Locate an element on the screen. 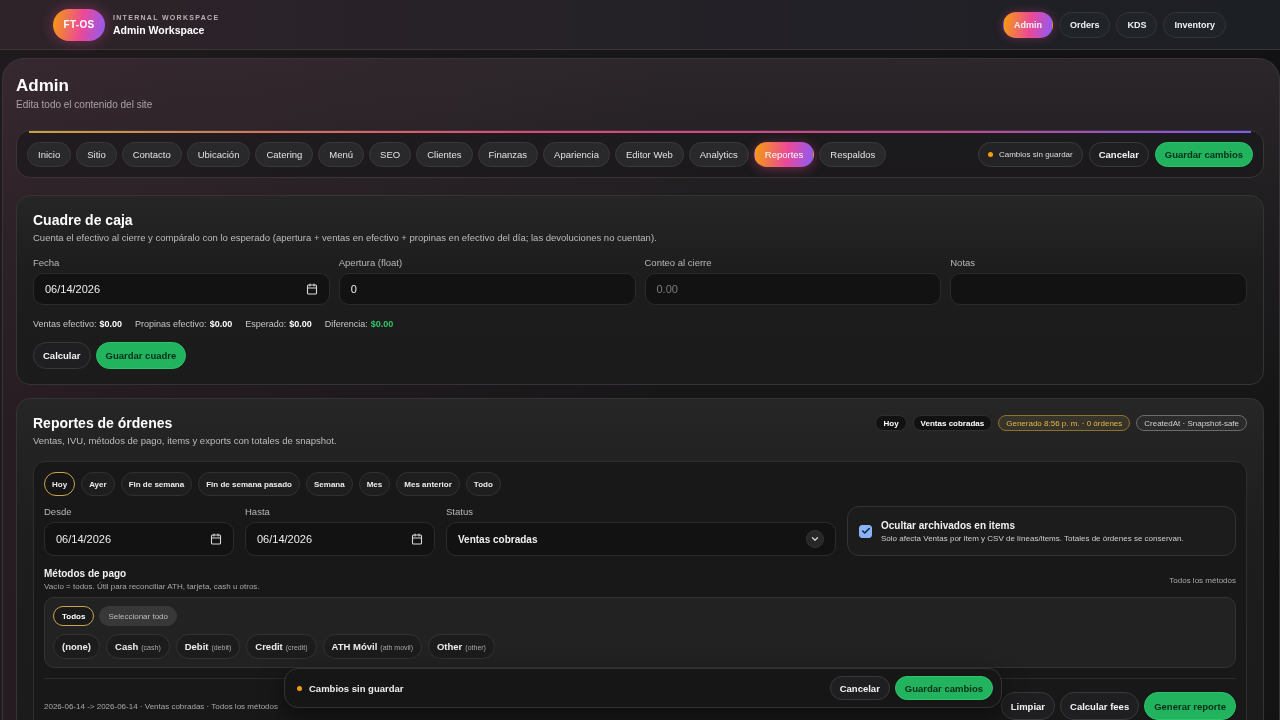 Image resolution: width=1280 pixels, height=720 pixels. report-summary: 2026-06-14 -> 2026-06-14 · Ventas cobradas · Todos los métodos is located at coordinates (161, 706).